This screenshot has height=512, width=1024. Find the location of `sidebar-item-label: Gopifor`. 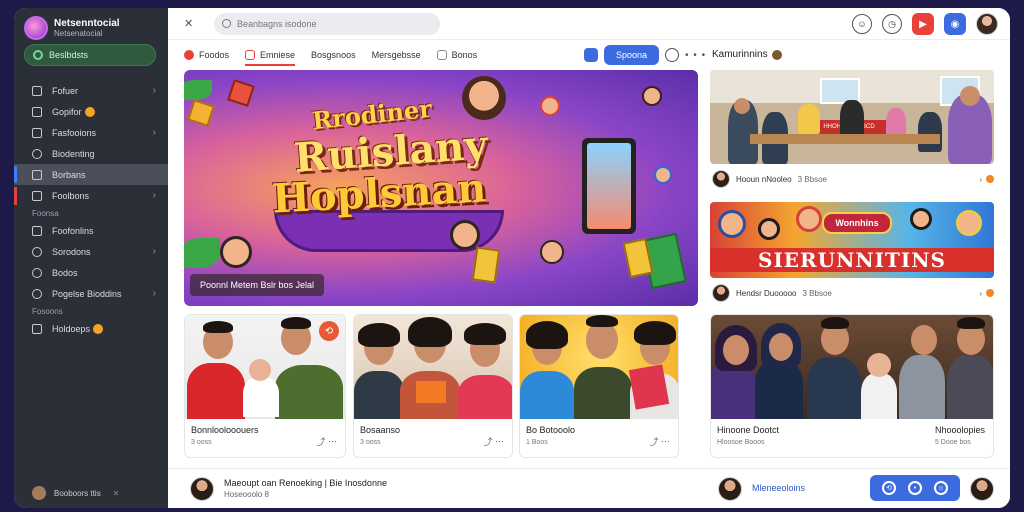

sidebar-item-label: Gopifor is located at coordinates (67, 111).